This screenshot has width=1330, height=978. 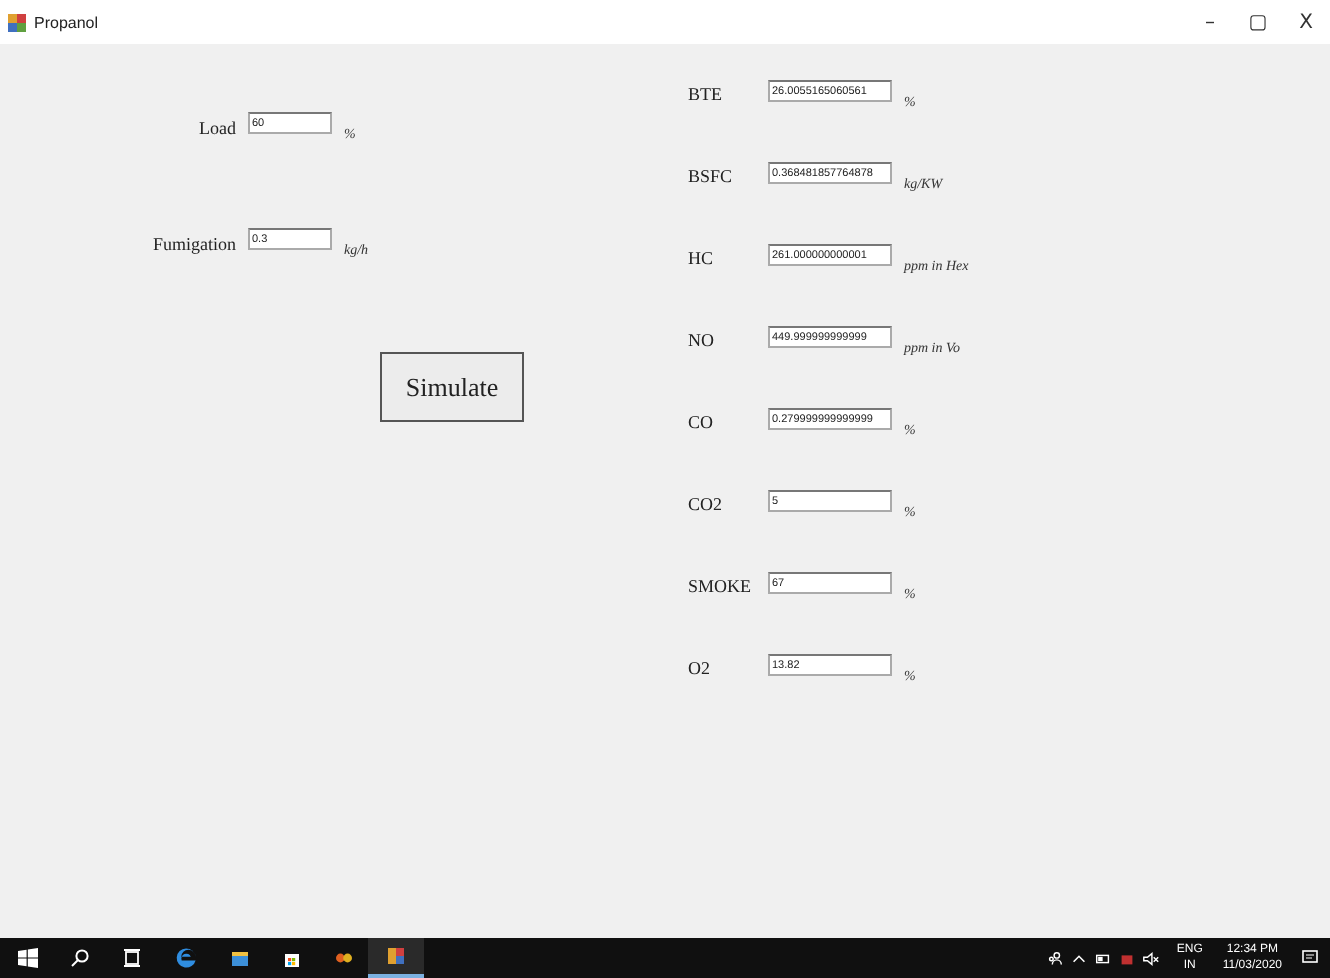 I want to click on field-label: CO, so click(x=701, y=421).